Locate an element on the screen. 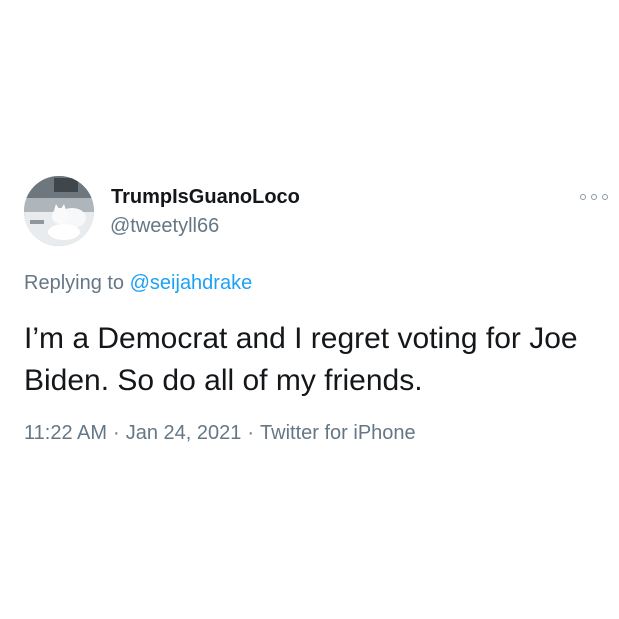 Image resolution: width=619 pixels, height=619 pixels. avatar is located at coordinates (59, 211).